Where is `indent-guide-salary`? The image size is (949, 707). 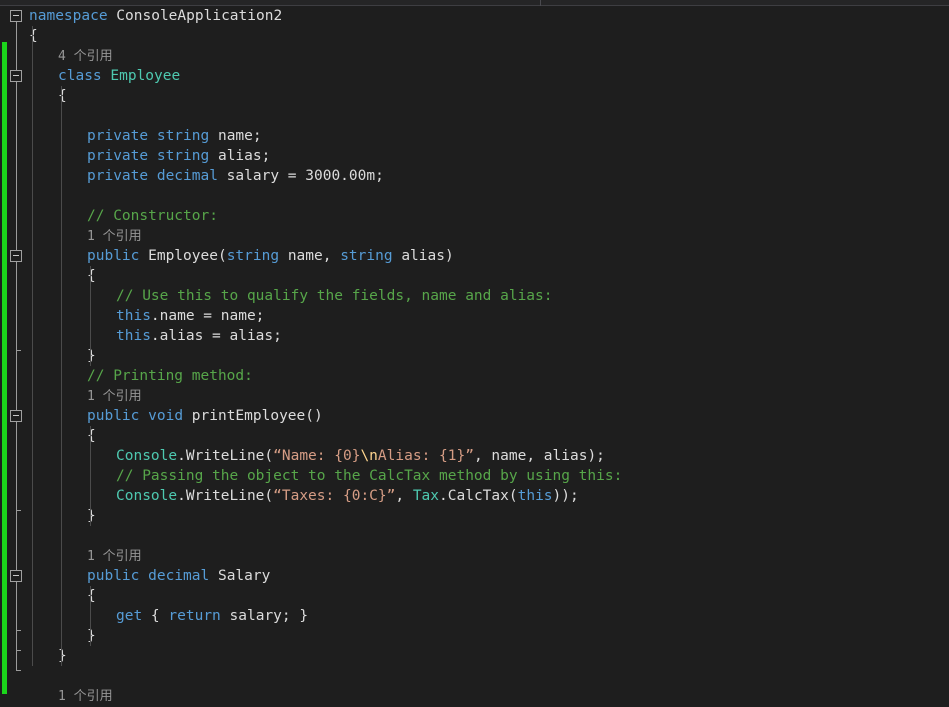 indent-guide-salary is located at coordinates (90, 616).